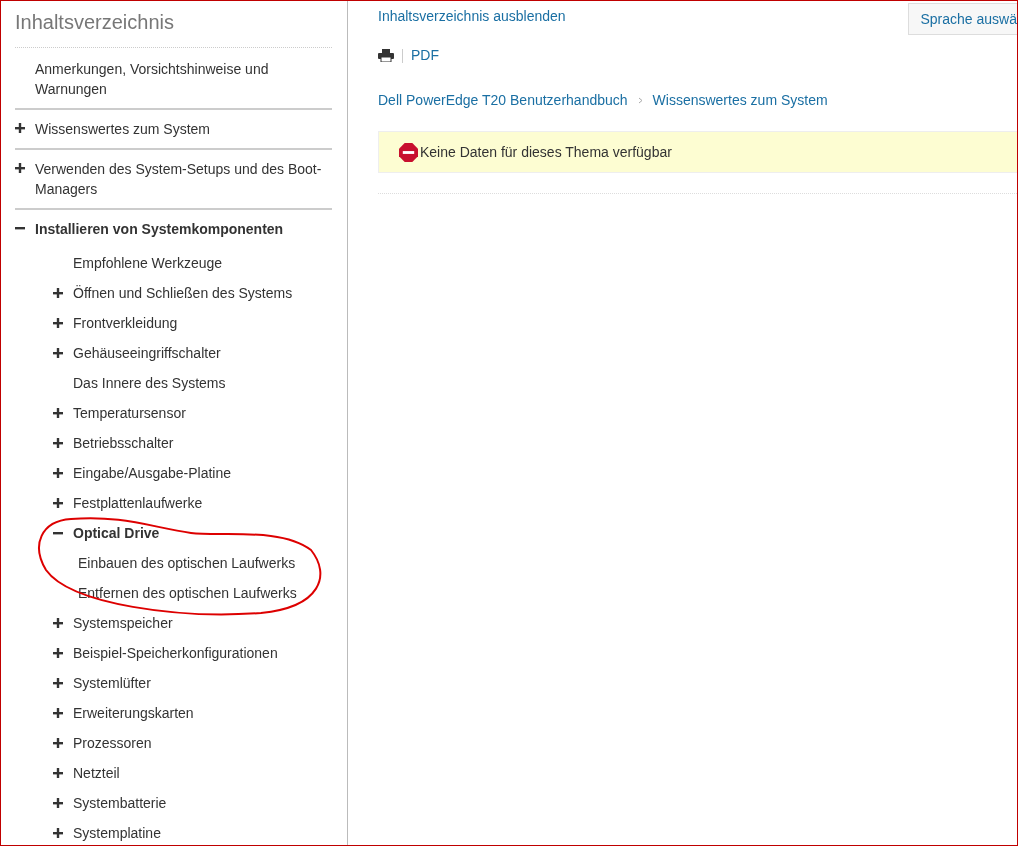  What do you see at coordinates (187, 593) in the screenshot?
I see `toc-link: Entfernen des optischen Laufwerks` at bounding box center [187, 593].